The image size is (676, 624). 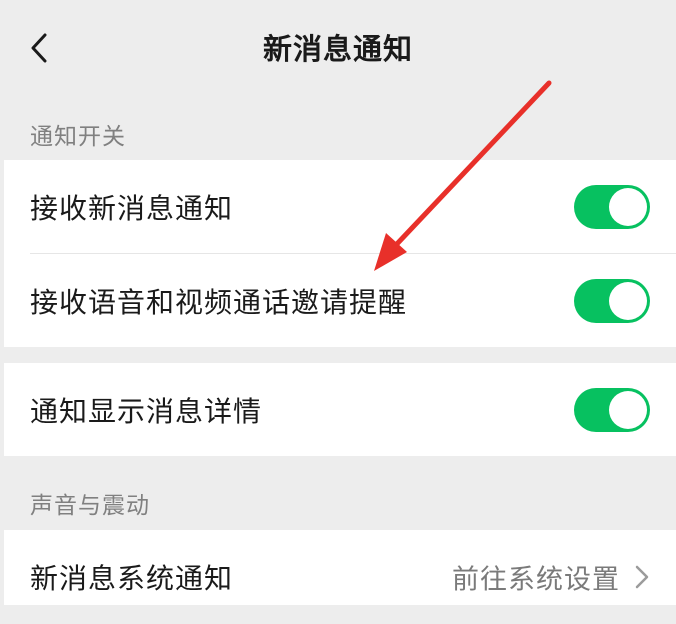 I want to click on details-group: 通知显示消息详情, so click(x=340, y=409).